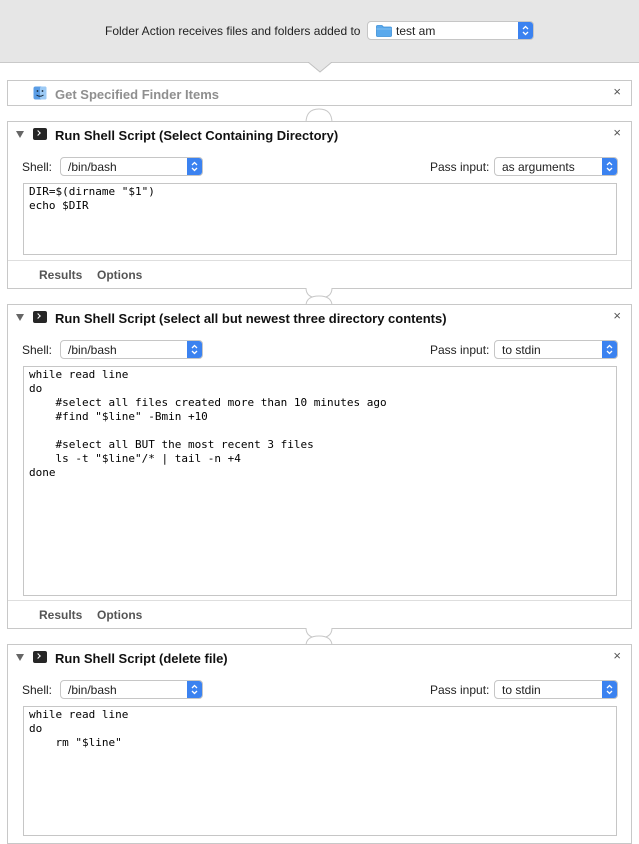 This screenshot has width=639, height=844. What do you see at coordinates (538, 167) in the screenshot?
I see `pass-input-select-value: as arguments` at bounding box center [538, 167].